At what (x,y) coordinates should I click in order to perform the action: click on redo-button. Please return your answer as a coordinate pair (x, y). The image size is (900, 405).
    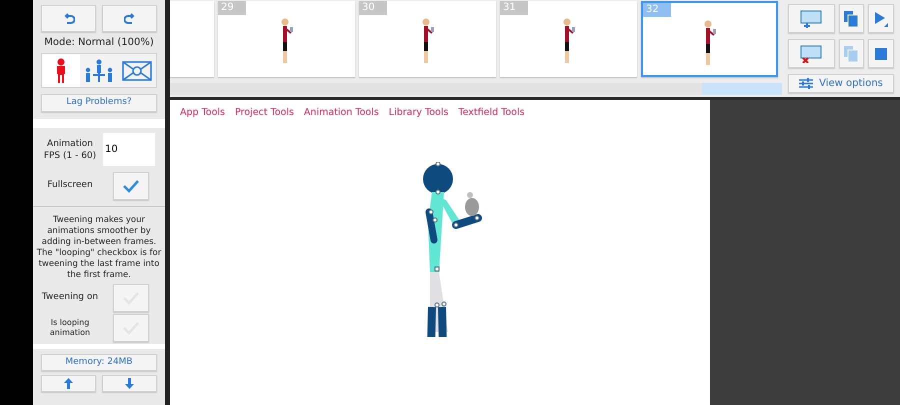
    Looking at the image, I should click on (129, 18).